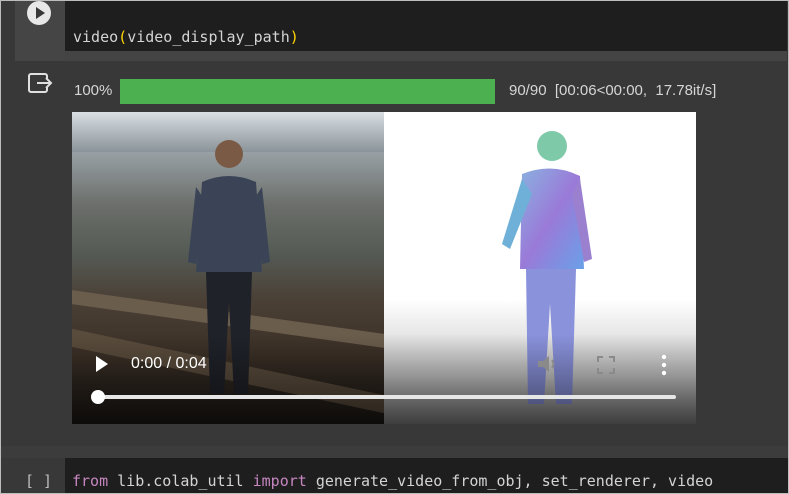 The width and height of the screenshot is (789, 494). I want to click on seek-bar, so click(387, 397).